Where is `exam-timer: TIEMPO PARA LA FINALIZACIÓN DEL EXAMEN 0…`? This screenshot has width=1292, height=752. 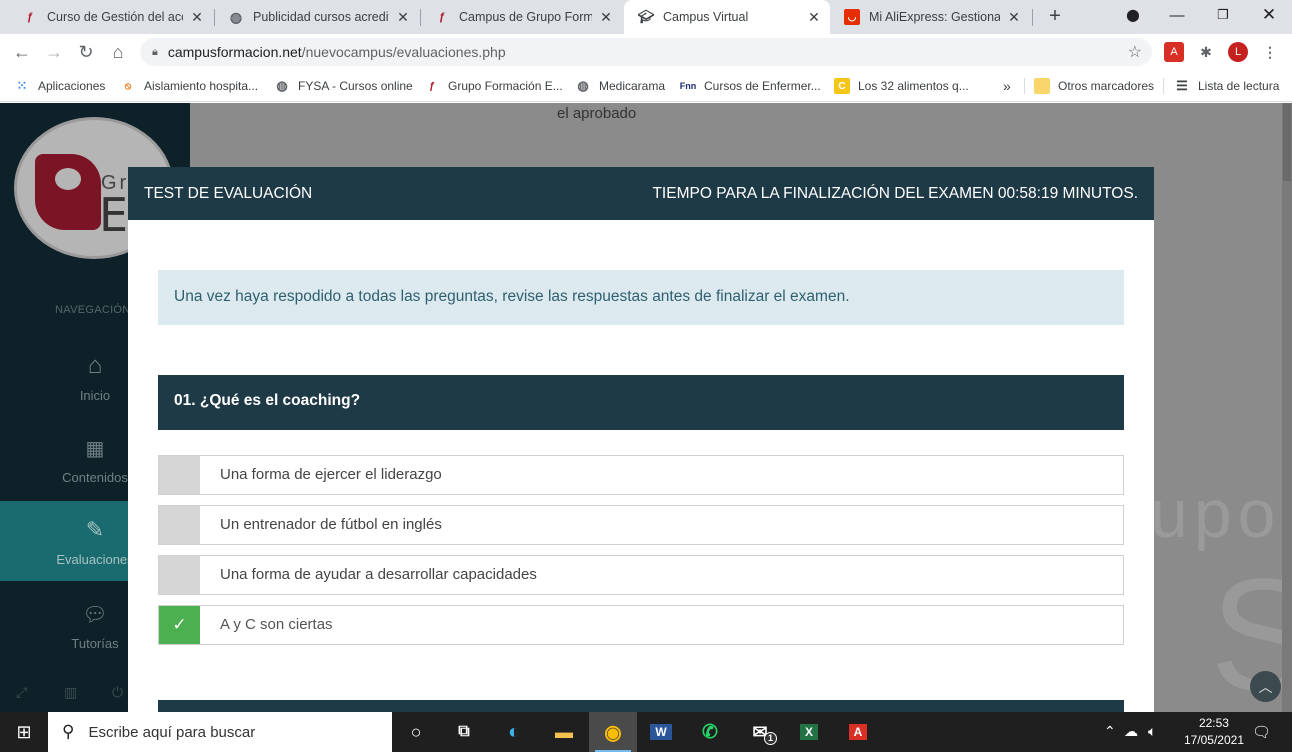 exam-timer: TIEMPO PARA LA FINALIZACIÓN DEL EXAMEN 0… is located at coordinates (895, 193).